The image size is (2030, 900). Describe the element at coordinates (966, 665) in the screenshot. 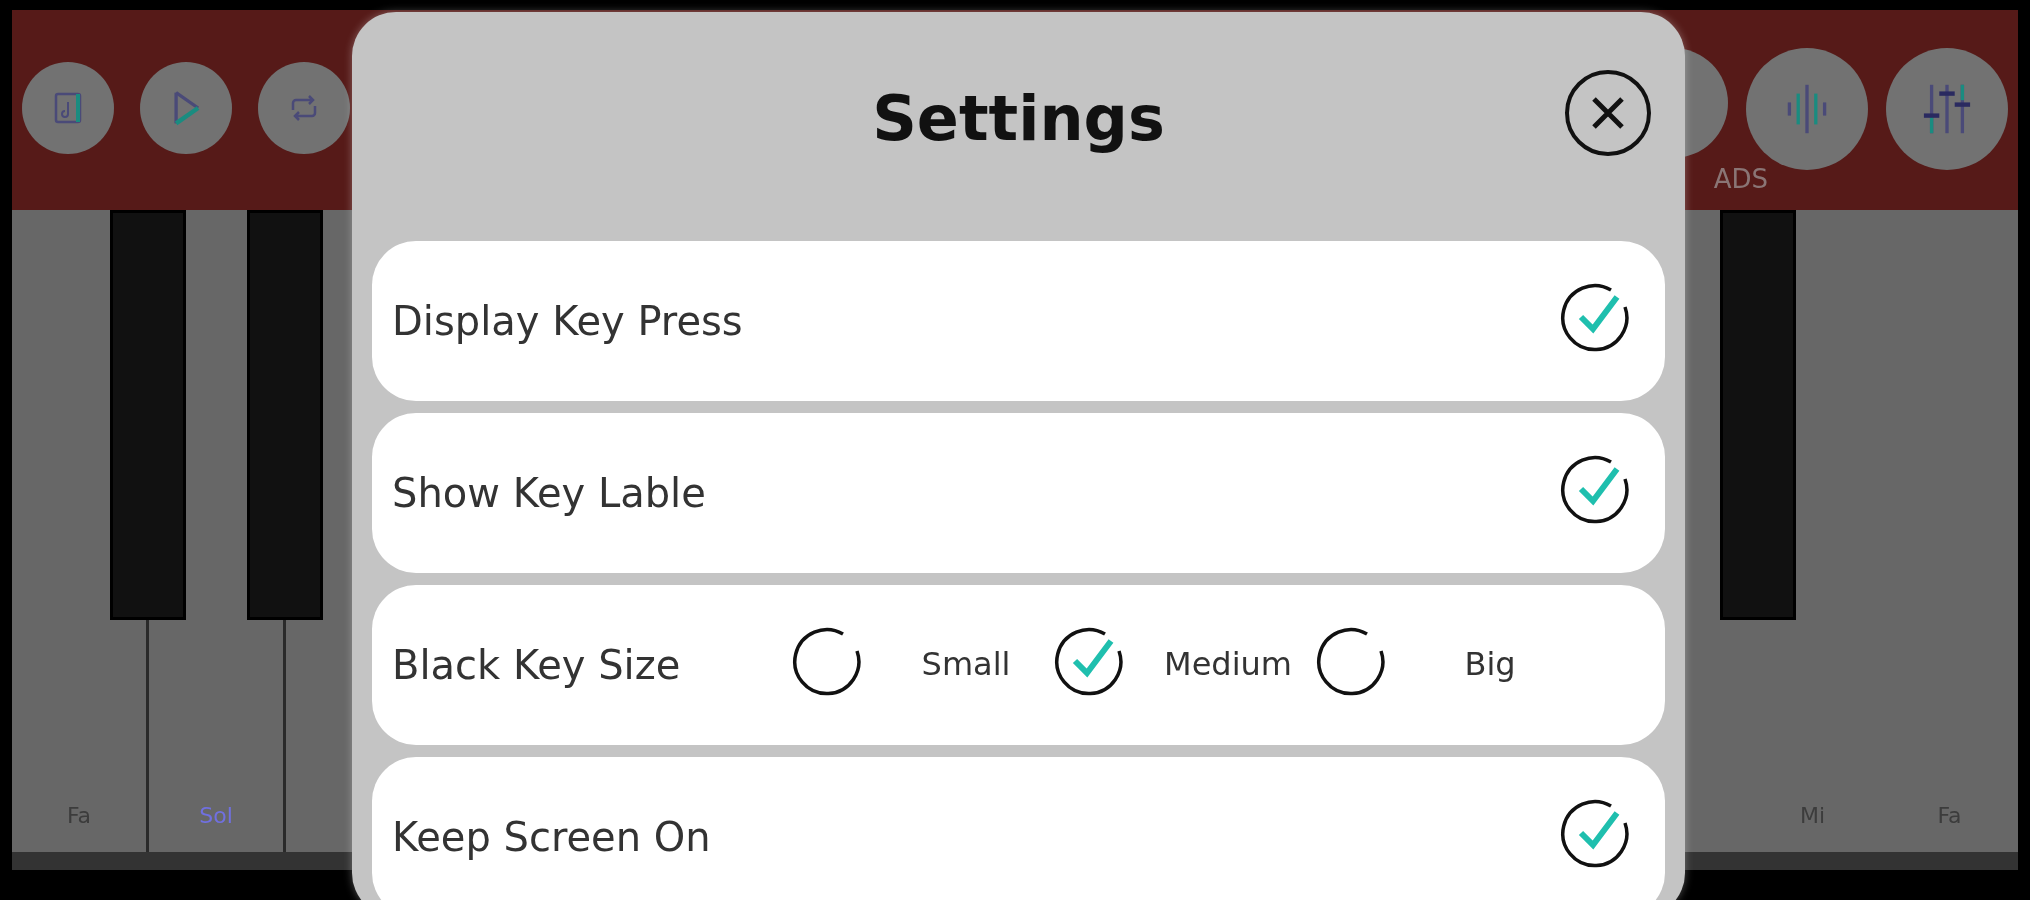

I see `option-label: Small` at that location.